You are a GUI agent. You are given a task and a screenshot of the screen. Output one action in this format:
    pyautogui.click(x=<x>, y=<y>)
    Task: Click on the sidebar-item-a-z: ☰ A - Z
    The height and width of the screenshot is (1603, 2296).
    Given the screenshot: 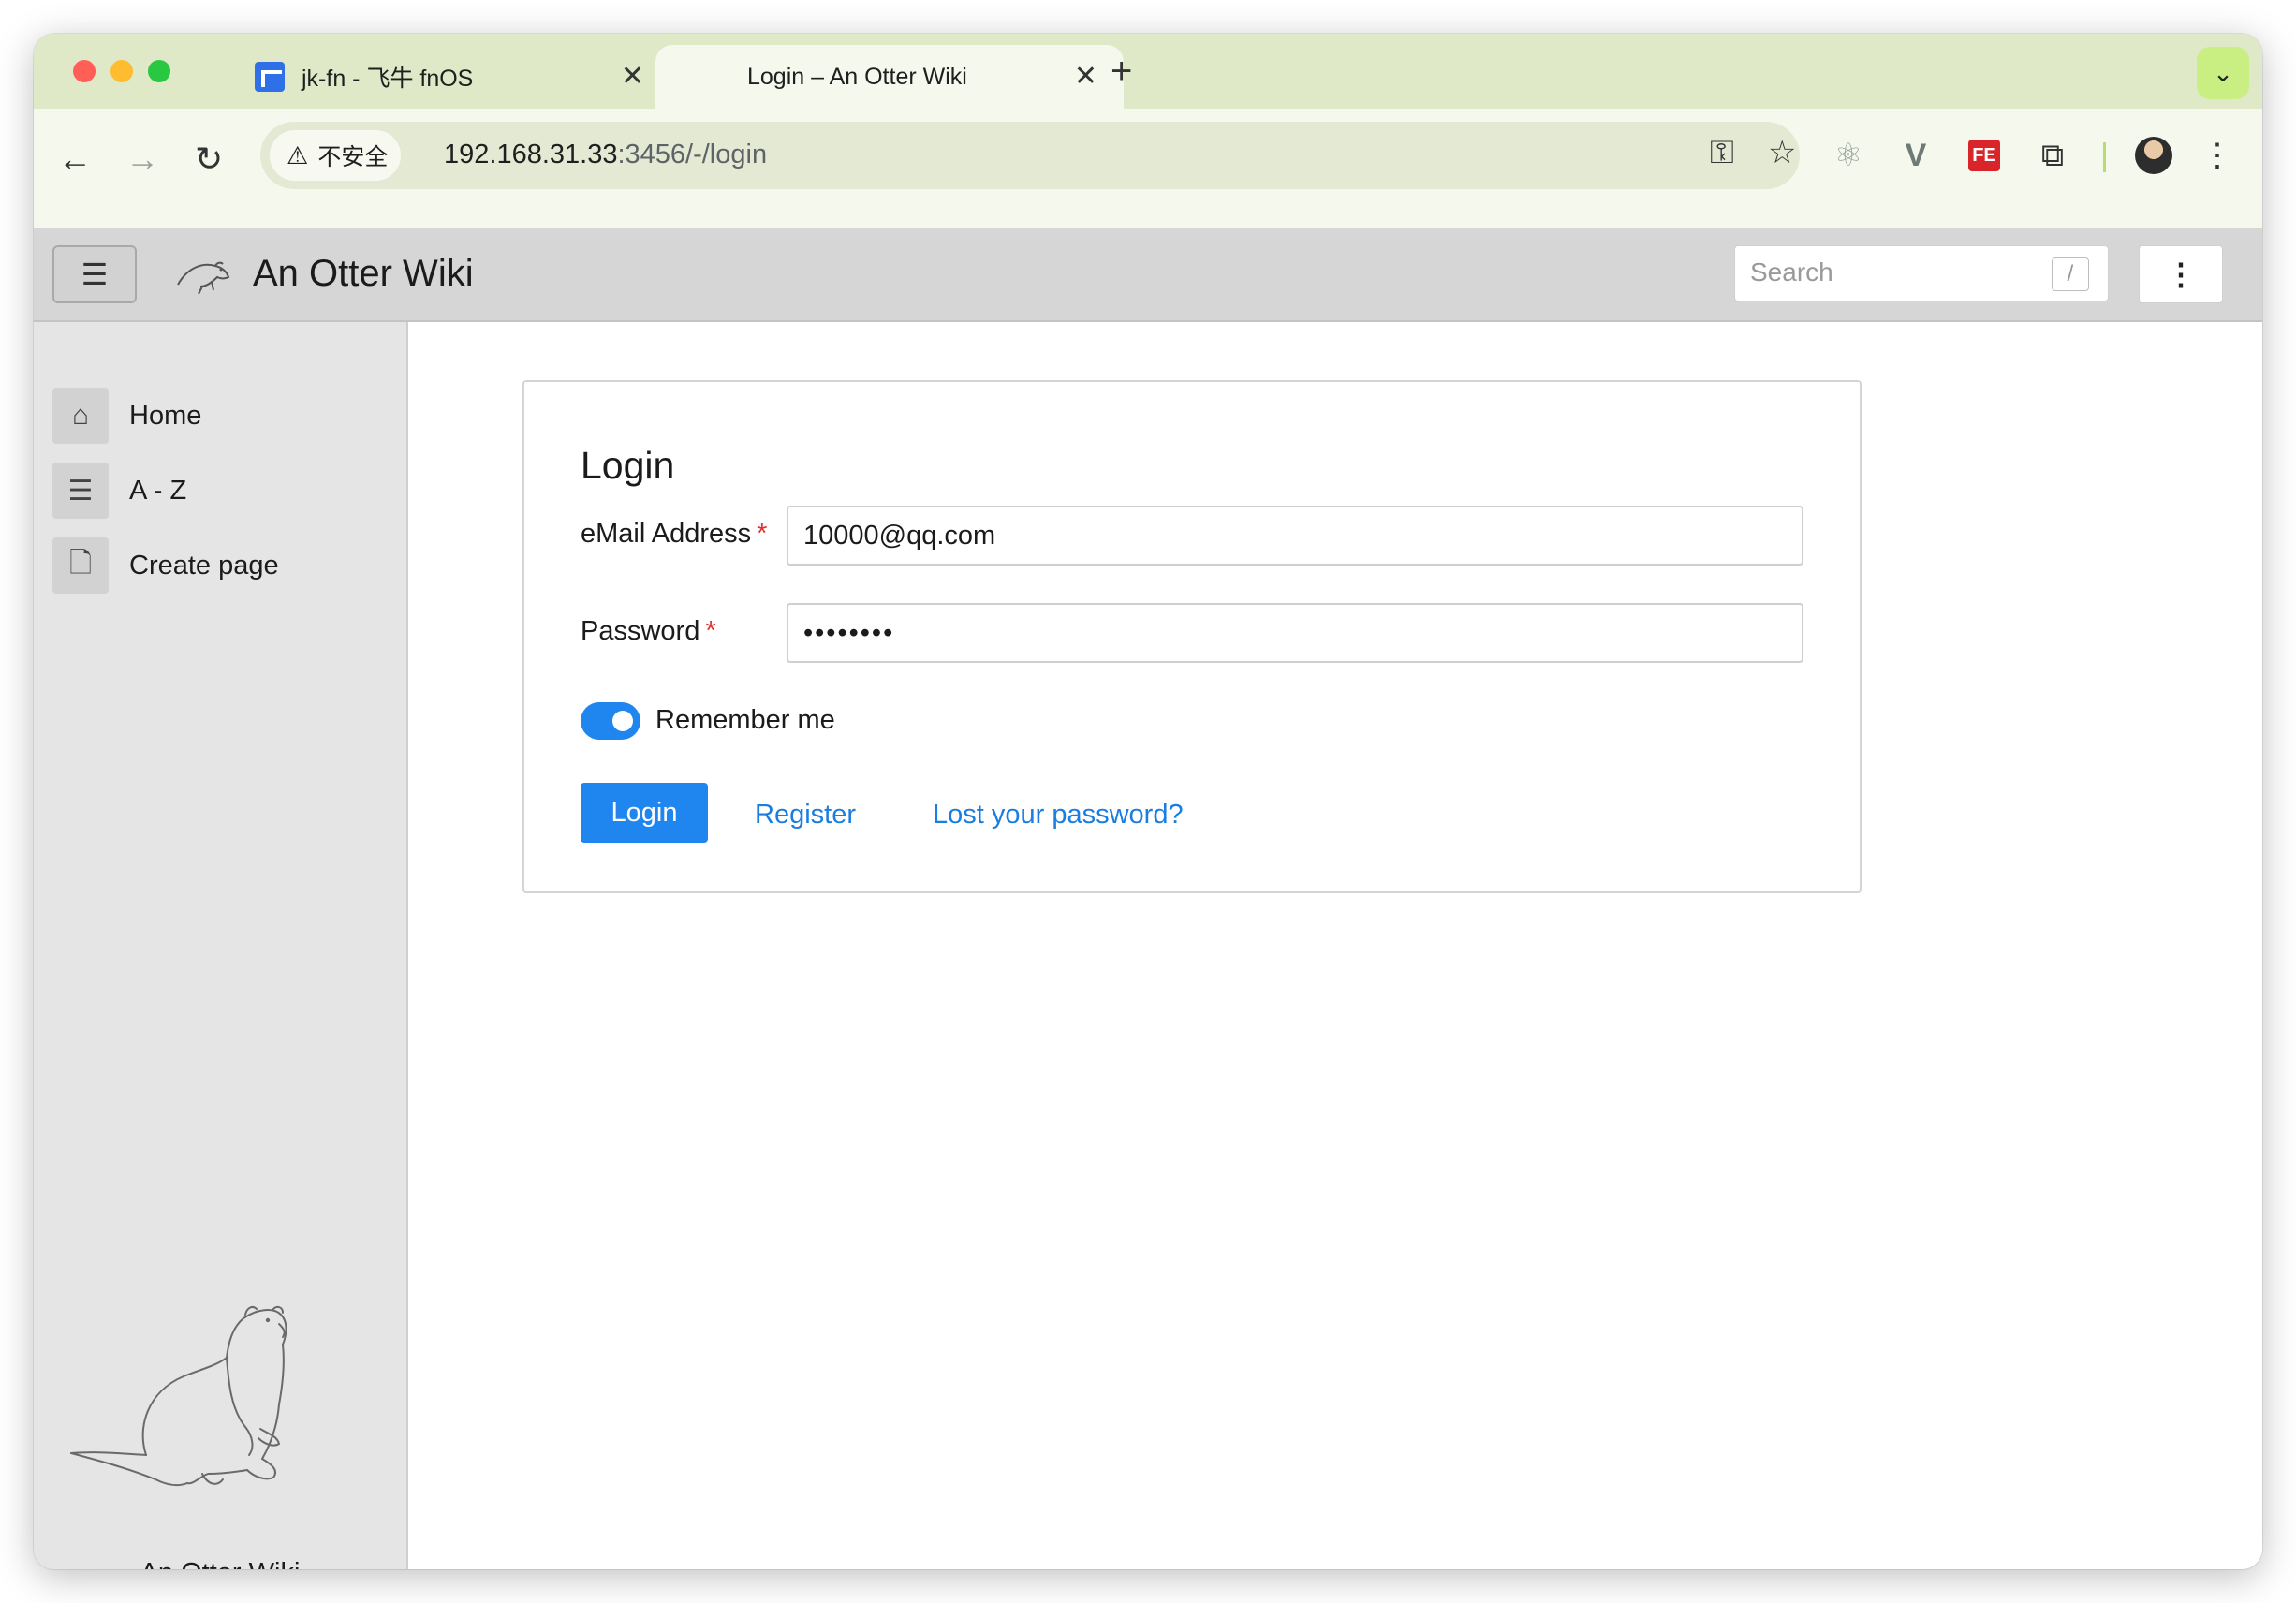 What is the action you would take?
    pyautogui.click(x=119, y=491)
    